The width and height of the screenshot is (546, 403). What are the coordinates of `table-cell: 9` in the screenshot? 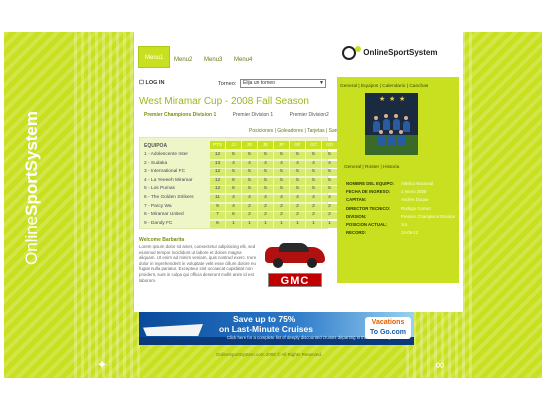 It's located at (217, 207).